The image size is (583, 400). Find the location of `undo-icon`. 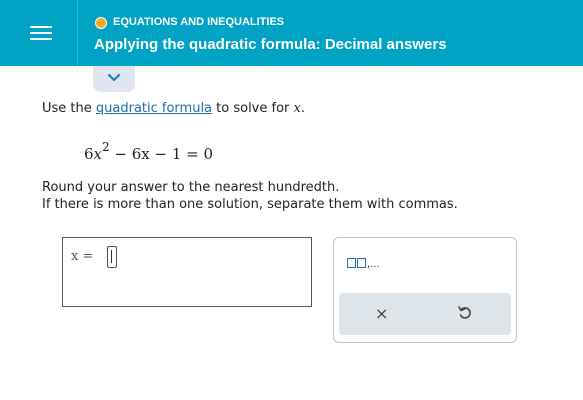

undo-icon is located at coordinates (464, 312).